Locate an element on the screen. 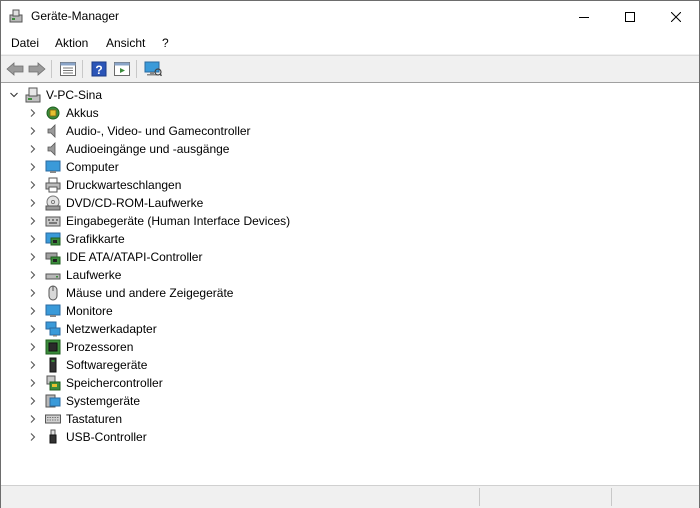 The width and height of the screenshot is (700, 508). scan-hardware-button is located at coordinates (153, 69).